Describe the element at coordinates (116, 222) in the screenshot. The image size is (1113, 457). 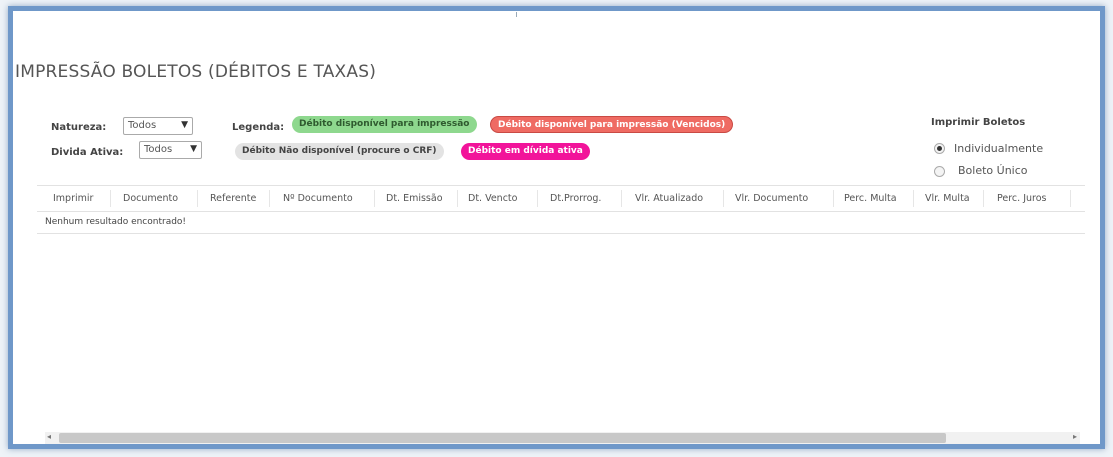
I see `empty-message: Nenhum resultado encontrado!` at that location.